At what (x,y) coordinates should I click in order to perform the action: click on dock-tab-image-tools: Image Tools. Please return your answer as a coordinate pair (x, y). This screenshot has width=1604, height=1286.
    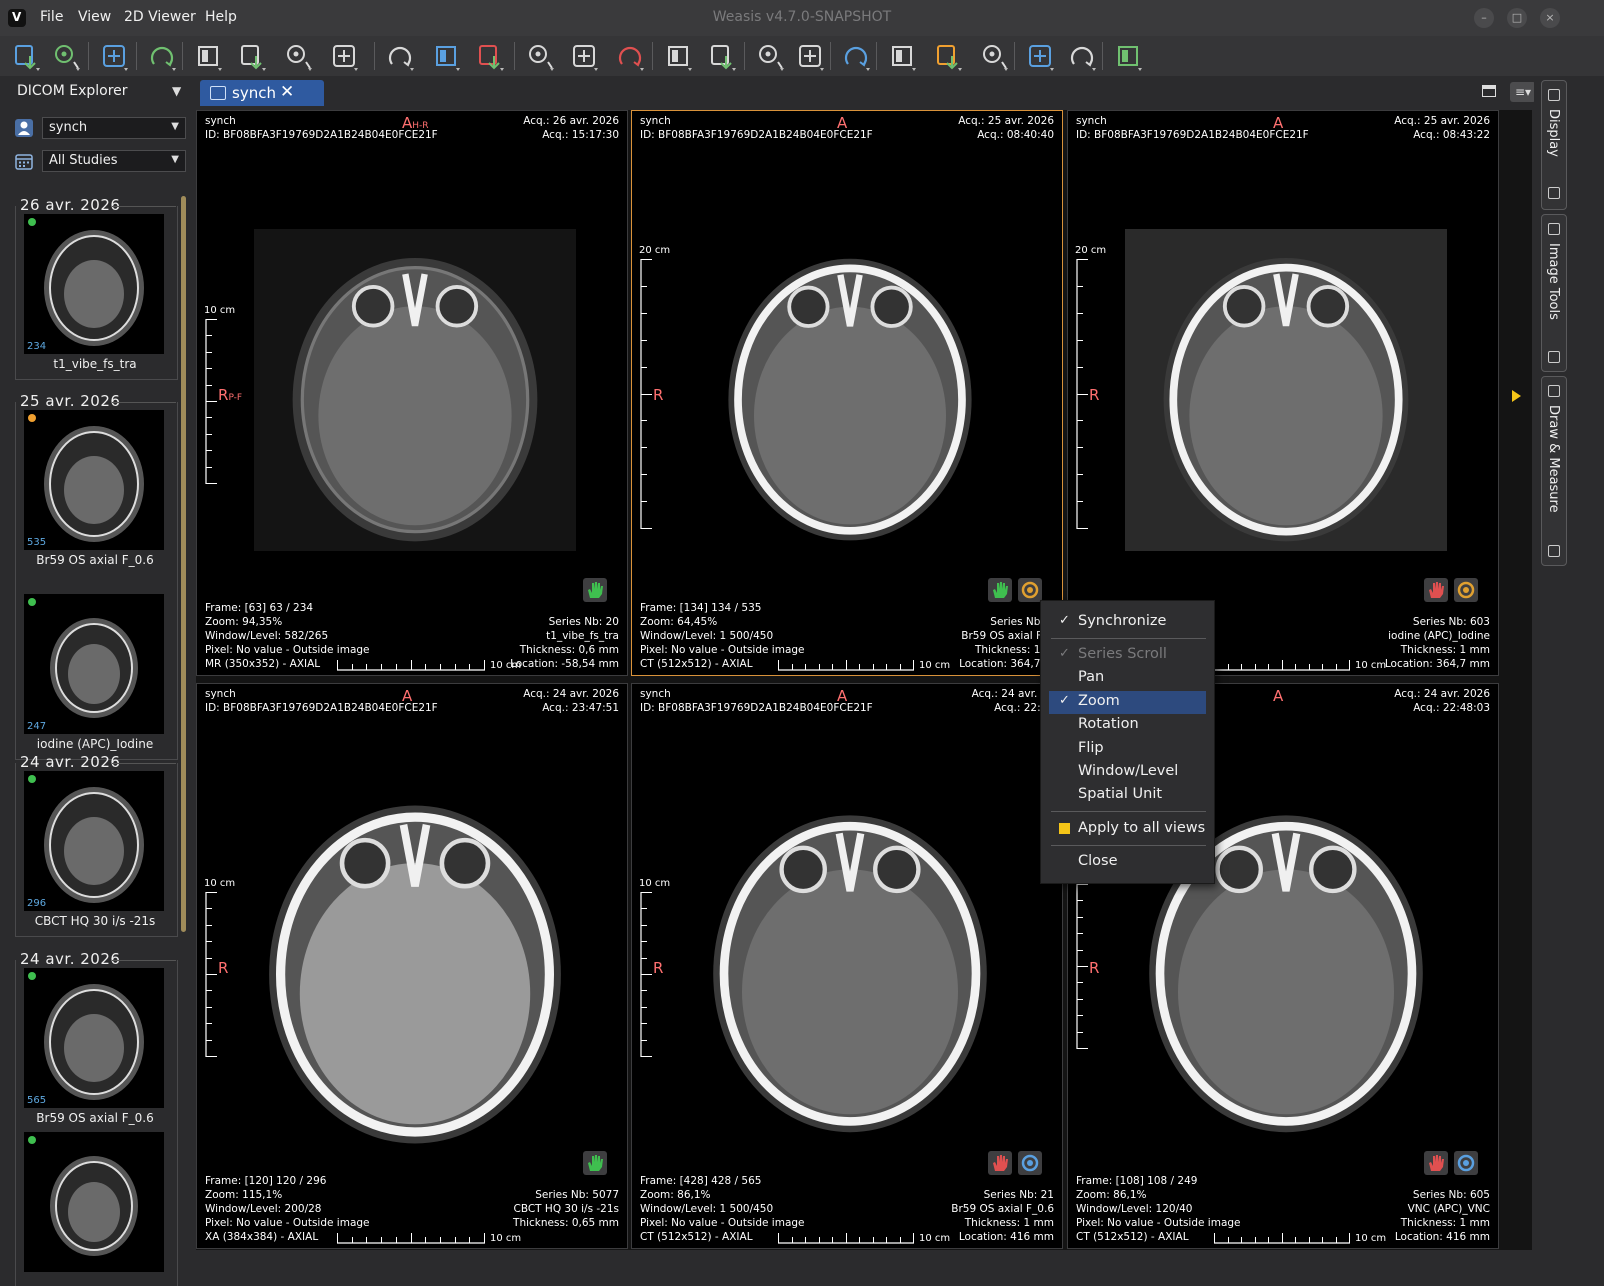
    Looking at the image, I should click on (1554, 293).